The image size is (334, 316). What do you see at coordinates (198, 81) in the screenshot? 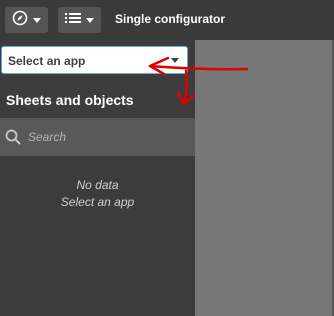
I see `annotation-overlay` at bounding box center [198, 81].